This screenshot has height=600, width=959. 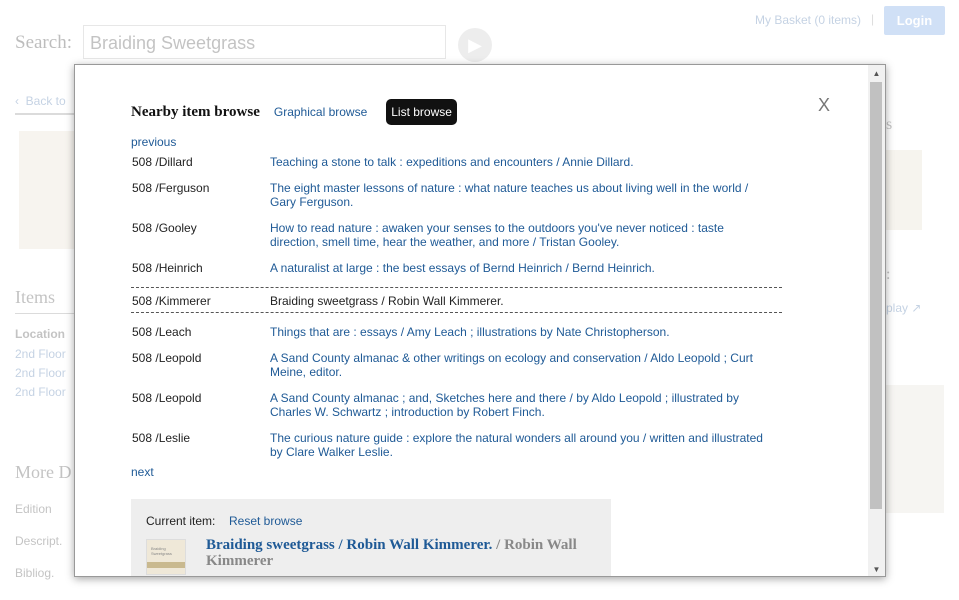 I want to click on previous-link: previous, so click(x=153, y=142).